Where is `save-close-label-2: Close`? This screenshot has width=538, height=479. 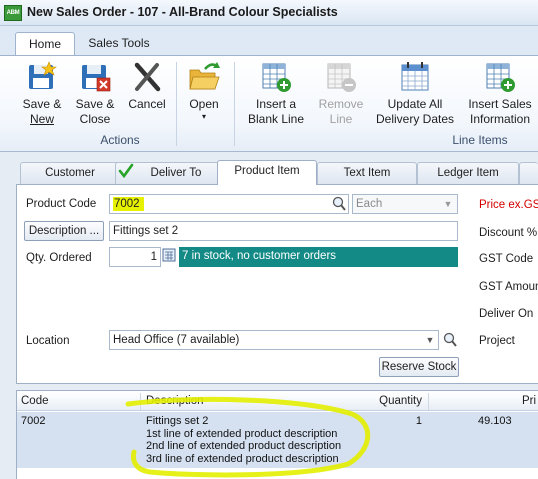
save-close-label-2: Close is located at coordinates (95, 119).